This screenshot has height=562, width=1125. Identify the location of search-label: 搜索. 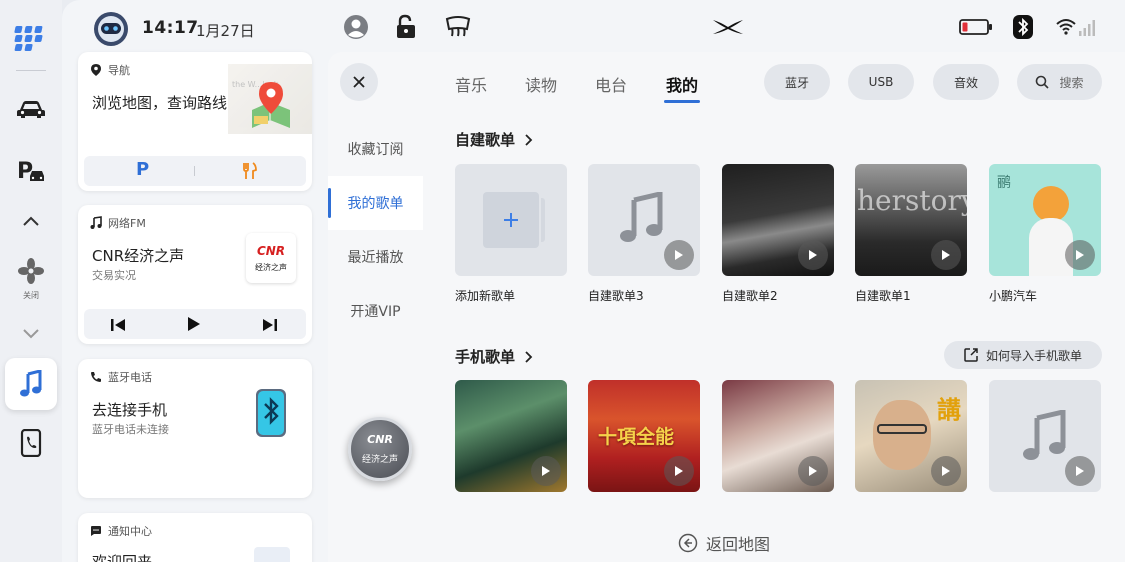
(1071, 82).